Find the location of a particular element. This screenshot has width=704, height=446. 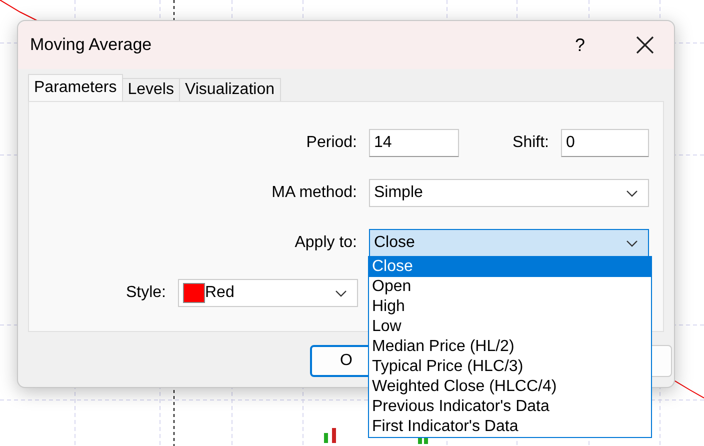

field-label: Apply to: is located at coordinates (325, 243).